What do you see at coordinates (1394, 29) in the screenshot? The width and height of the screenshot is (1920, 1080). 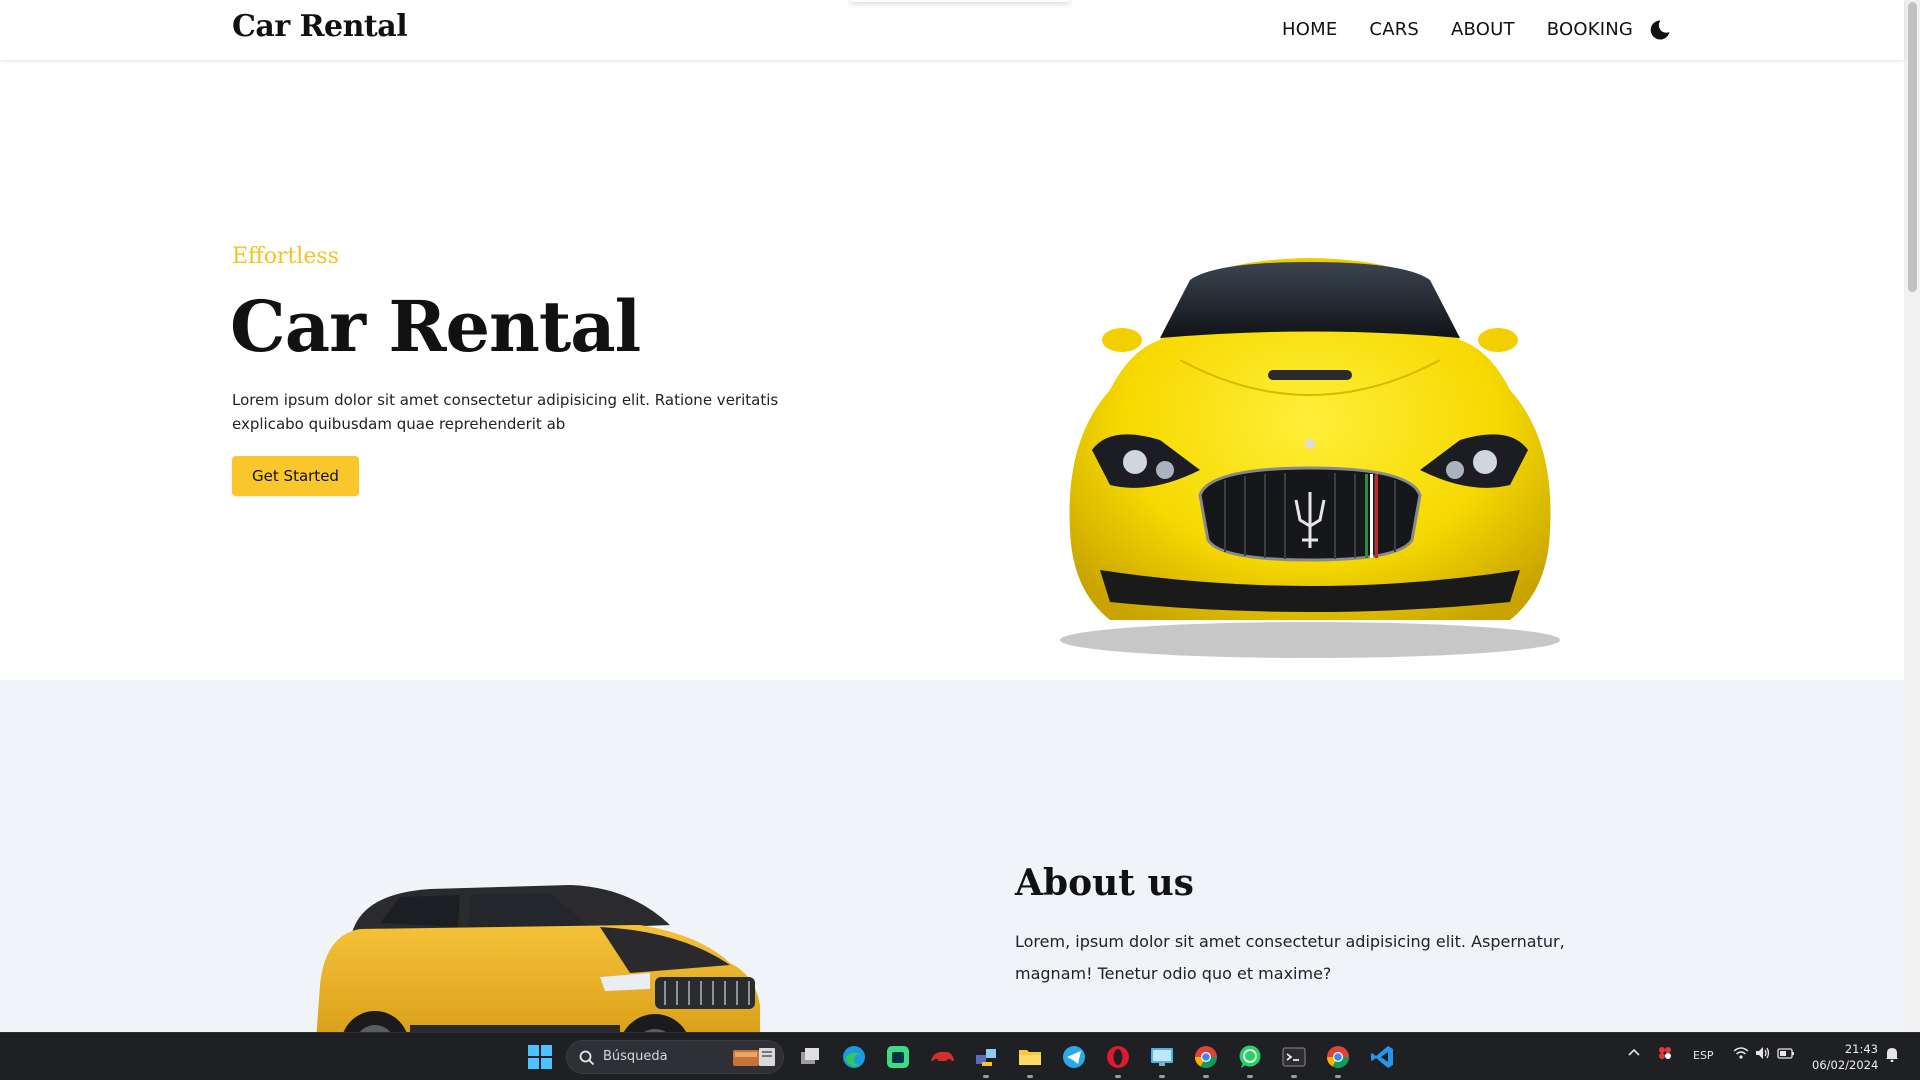 I see `nav-cars: CARS` at bounding box center [1394, 29].